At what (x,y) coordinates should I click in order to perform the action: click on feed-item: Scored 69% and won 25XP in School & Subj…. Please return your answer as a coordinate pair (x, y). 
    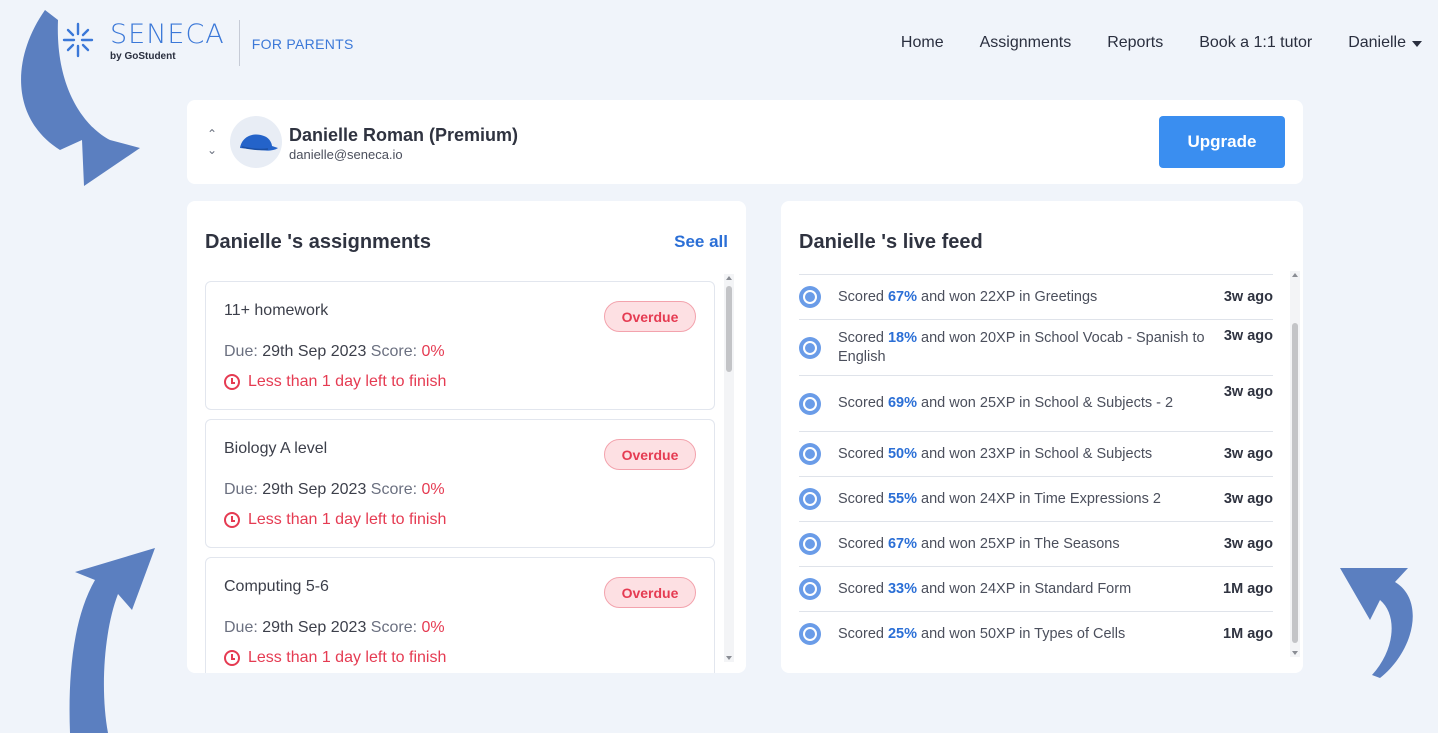
    Looking at the image, I should click on (1036, 403).